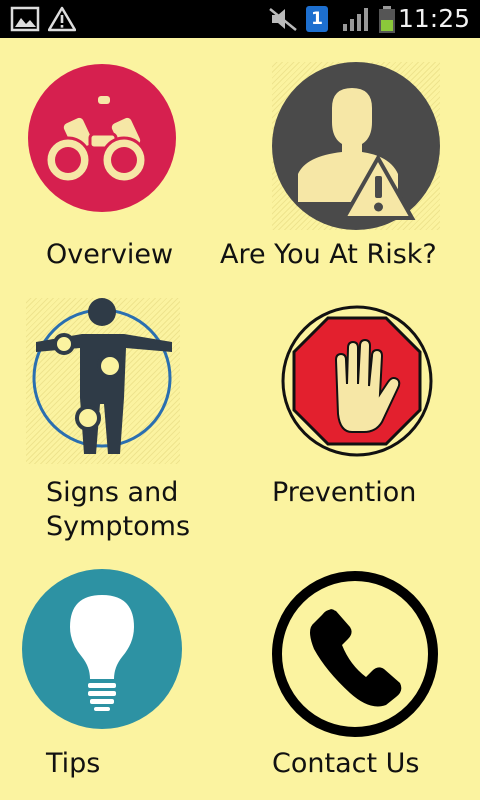  I want to click on body-symptoms-icon, so click(102, 376).